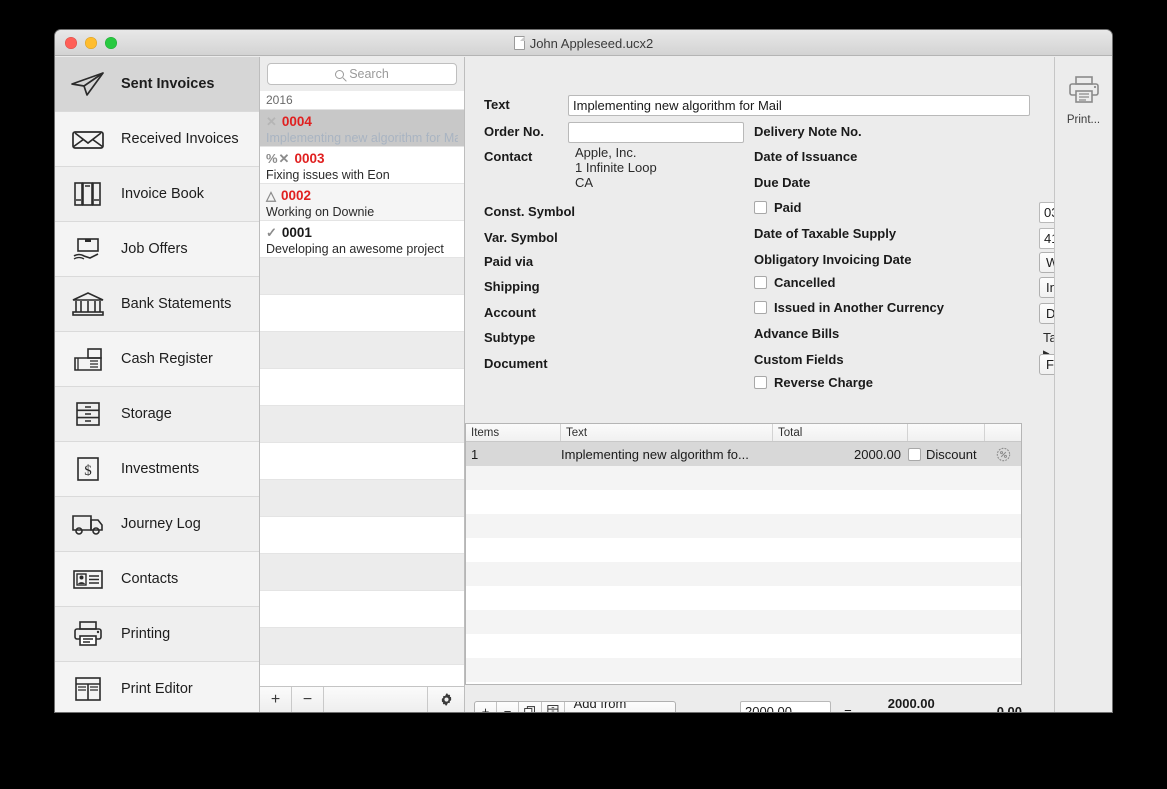 The height and width of the screenshot is (789, 1167). What do you see at coordinates (446, 699) in the screenshot?
I see `gear-icon` at bounding box center [446, 699].